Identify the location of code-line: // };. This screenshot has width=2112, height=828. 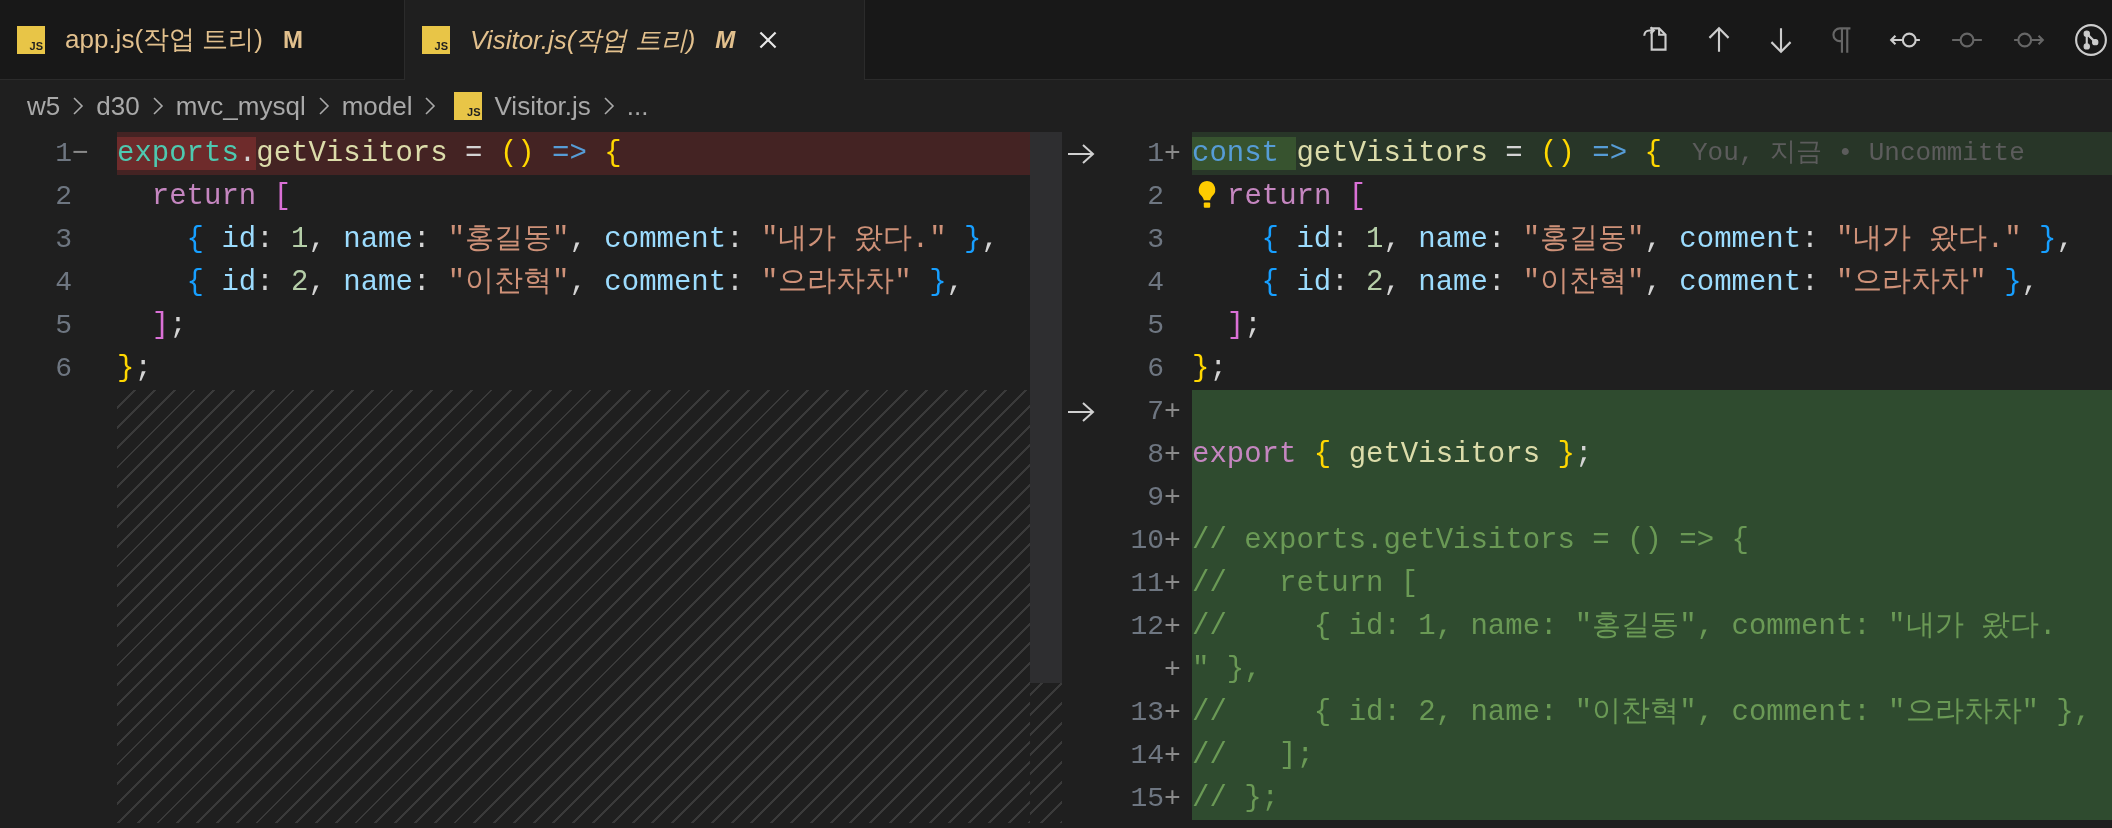
(1235, 799).